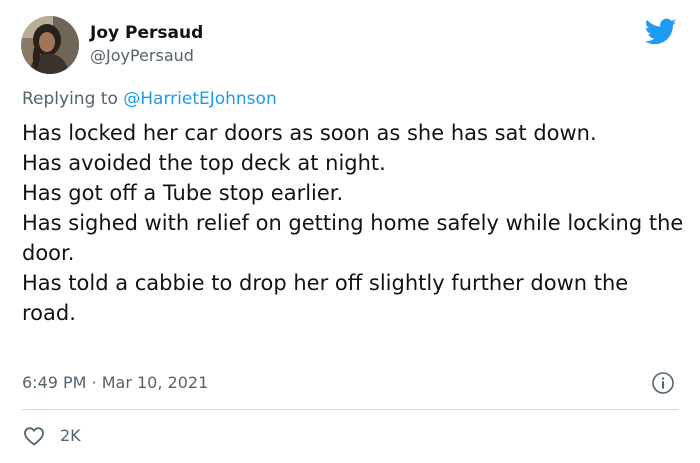 This screenshot has width=700, height=463. Describe the element at coordinates (115, 383) in the screenshot. I see `tweet-timestamp: 6:49 PM · Mar 10, 2021` at that location.